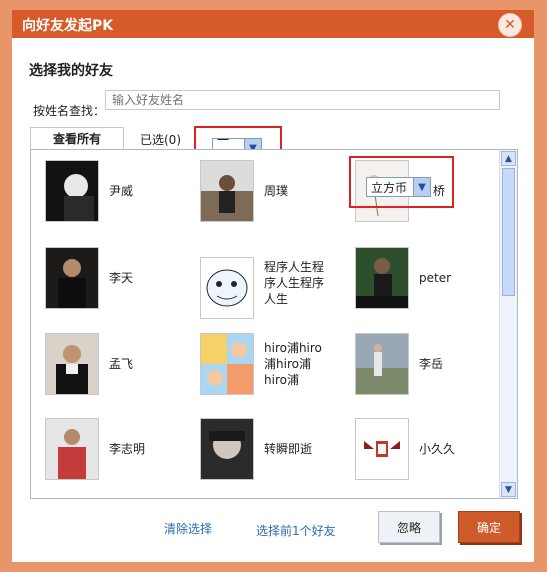 Image resolution: width=547 pixels, height=572 pixels. What do you see at coordinates (293, 364) in the screenshot?
I see `friend-name: hiro浦hiro浦hiro浦hiro浦` at bounding box center [293, 364].